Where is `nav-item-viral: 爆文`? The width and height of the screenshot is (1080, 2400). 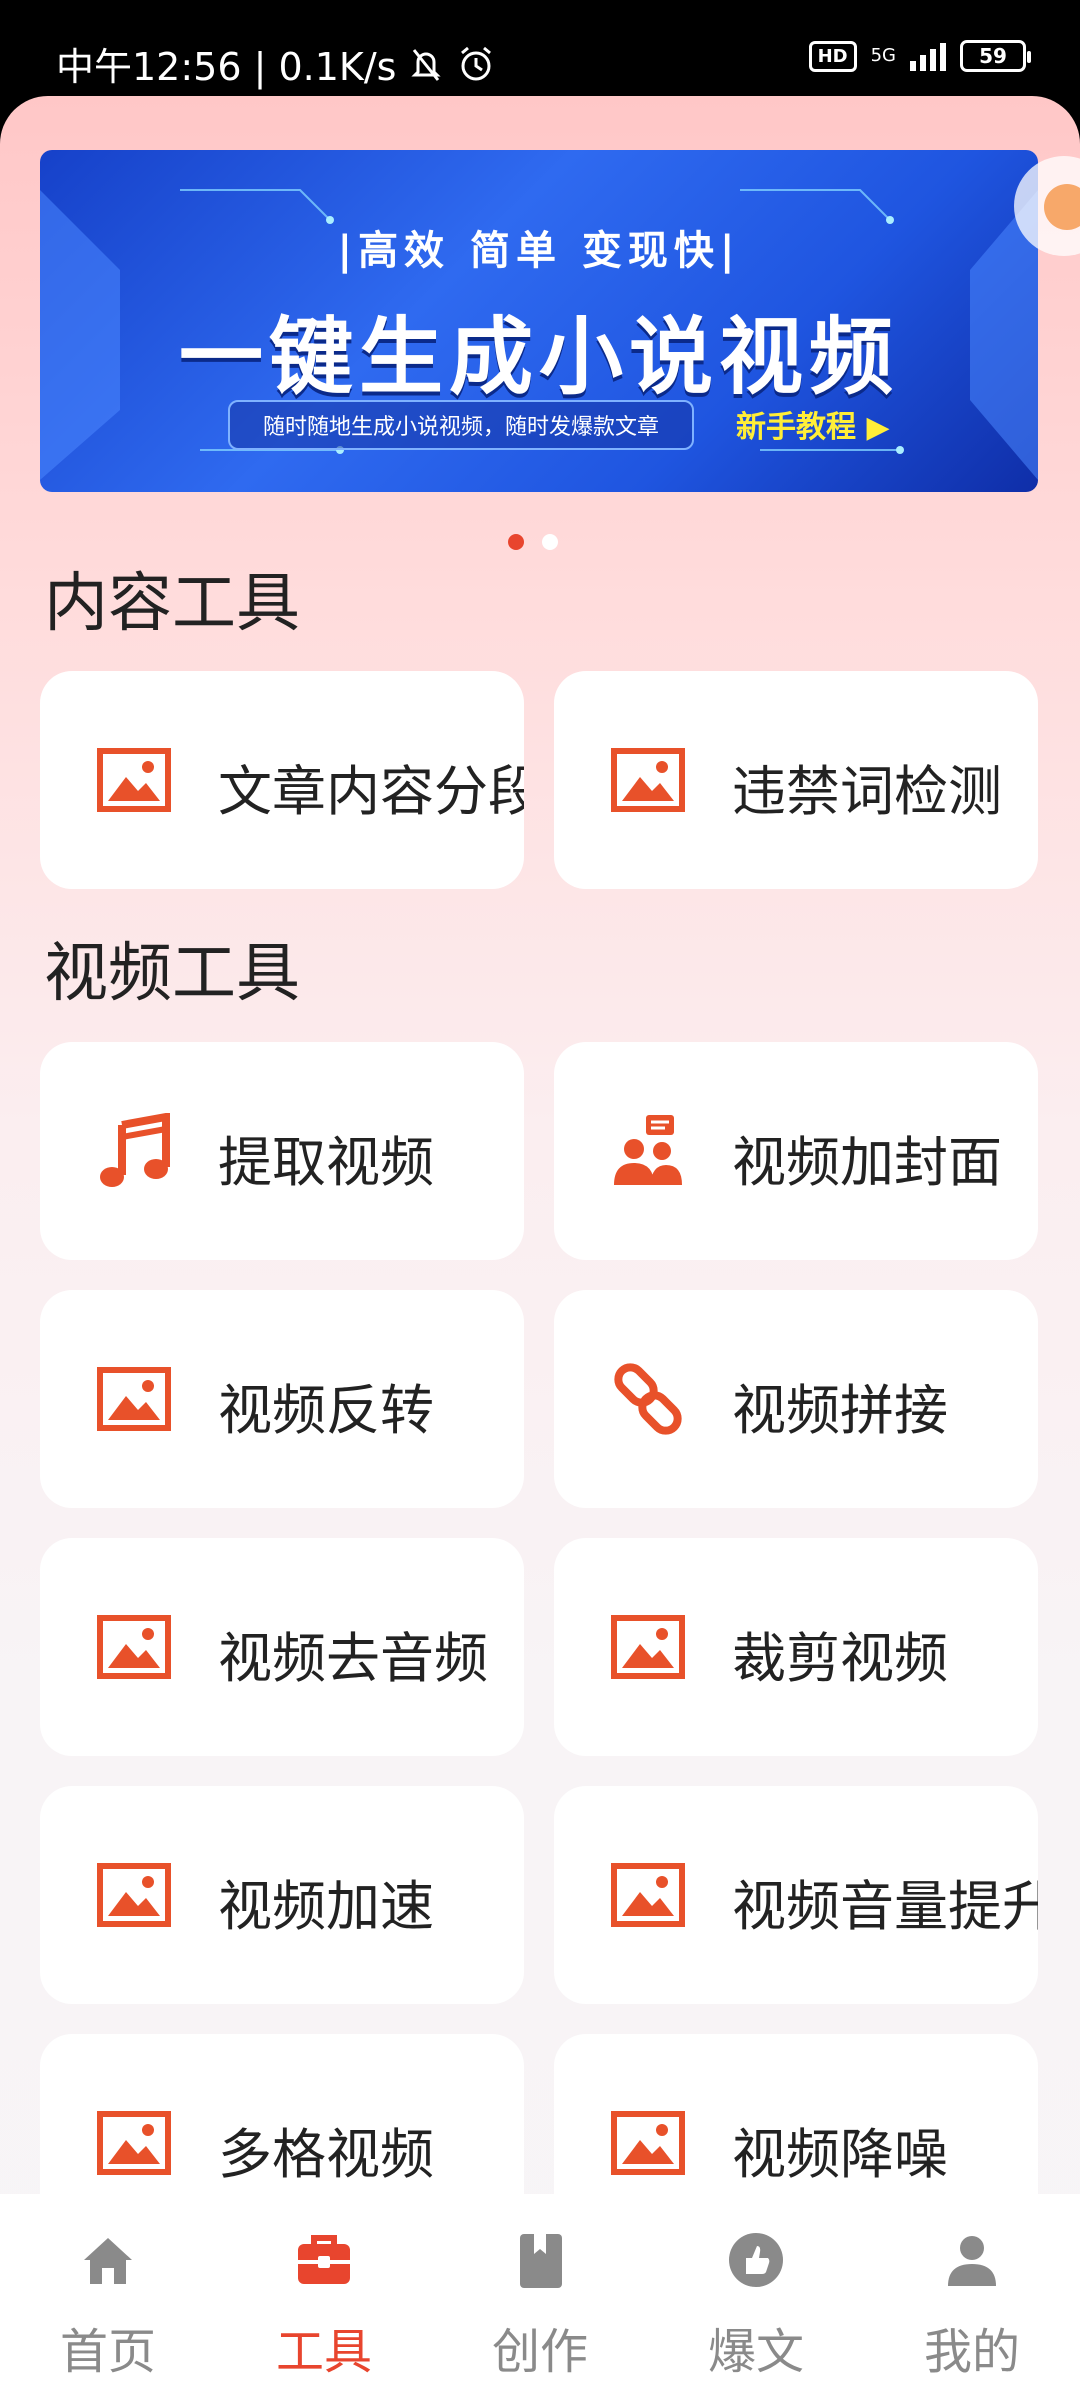
nav-item-viral: 爆文 is located at coordinates (756, 2297).